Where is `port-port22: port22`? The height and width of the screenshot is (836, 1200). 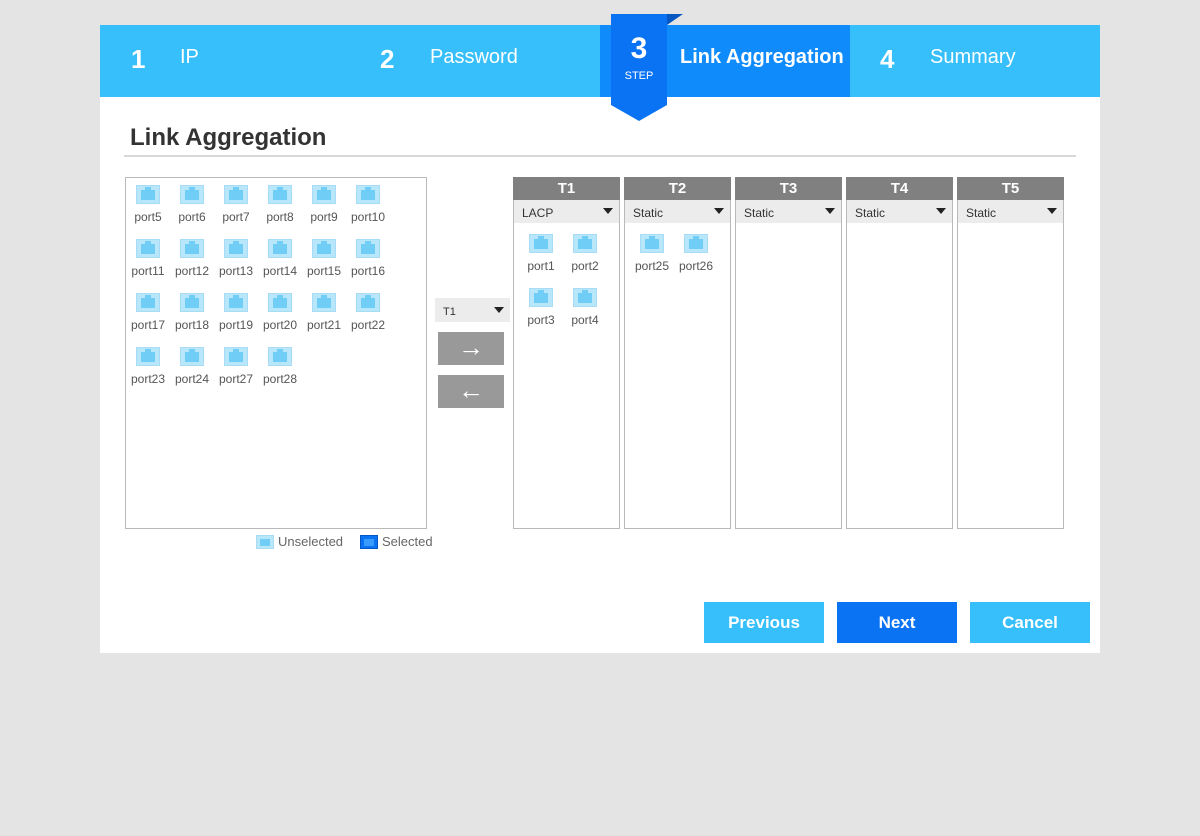
port-port22: port22 is located at coordinates (368, 316).